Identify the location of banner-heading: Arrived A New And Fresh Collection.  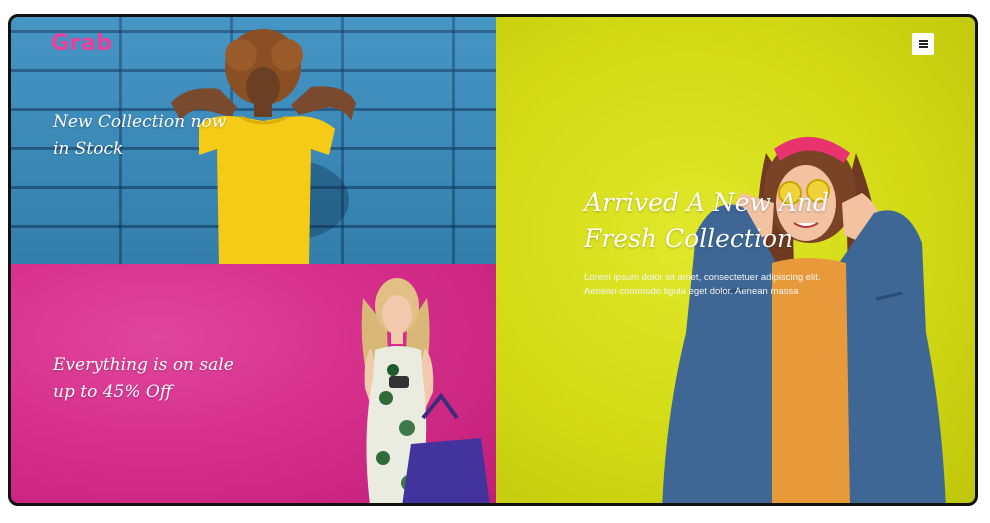
(724, 221).